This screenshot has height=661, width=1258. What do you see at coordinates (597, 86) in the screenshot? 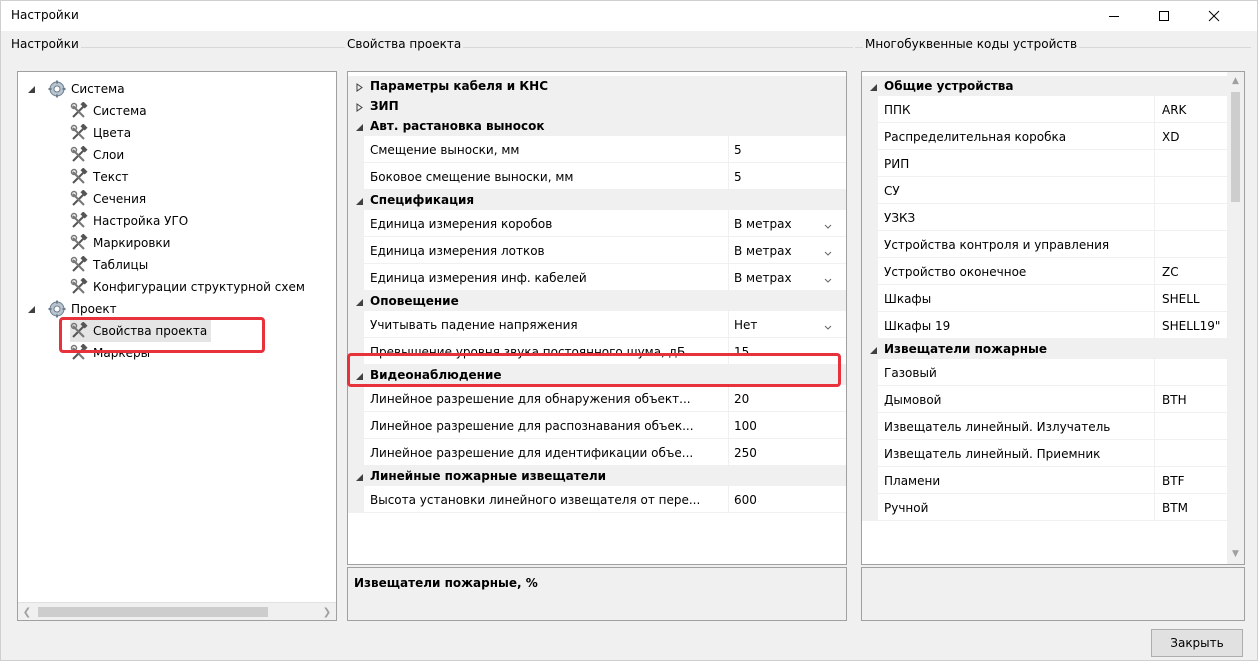
I see `category-row: Параметры кабеля и КНС` at bounding box center [597, 86].